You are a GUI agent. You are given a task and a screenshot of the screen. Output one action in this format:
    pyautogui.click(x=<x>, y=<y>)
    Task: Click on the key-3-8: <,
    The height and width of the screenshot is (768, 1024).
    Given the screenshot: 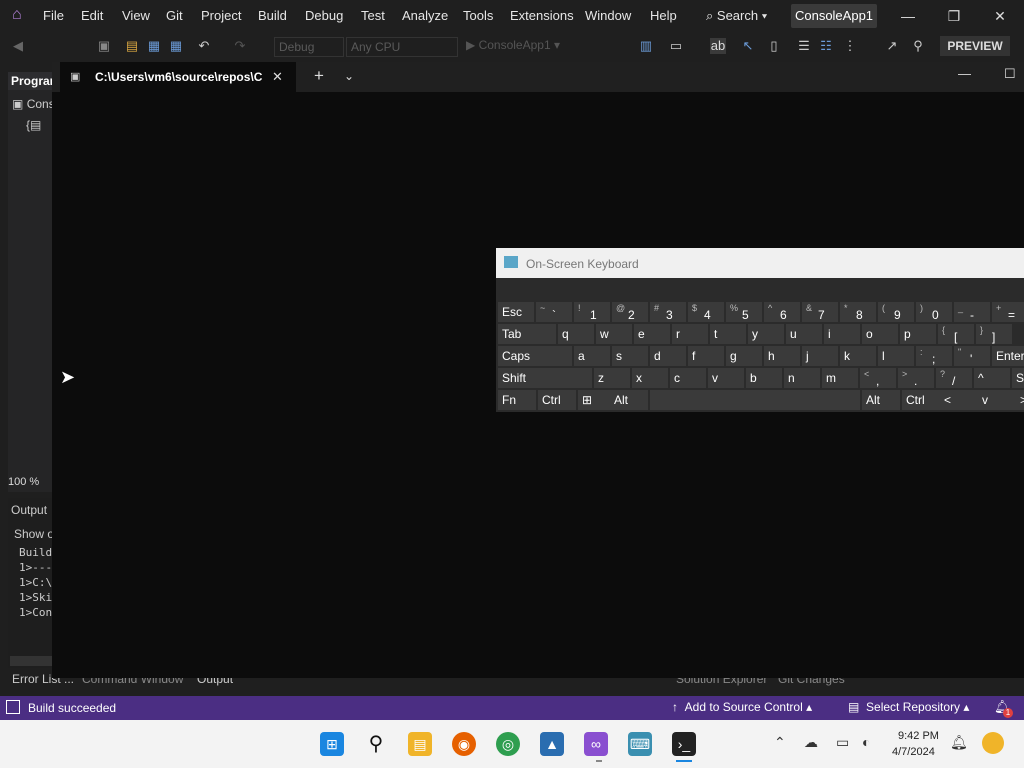 What is the action you would take?
    pyautogui.click(x=878, y=378)
    